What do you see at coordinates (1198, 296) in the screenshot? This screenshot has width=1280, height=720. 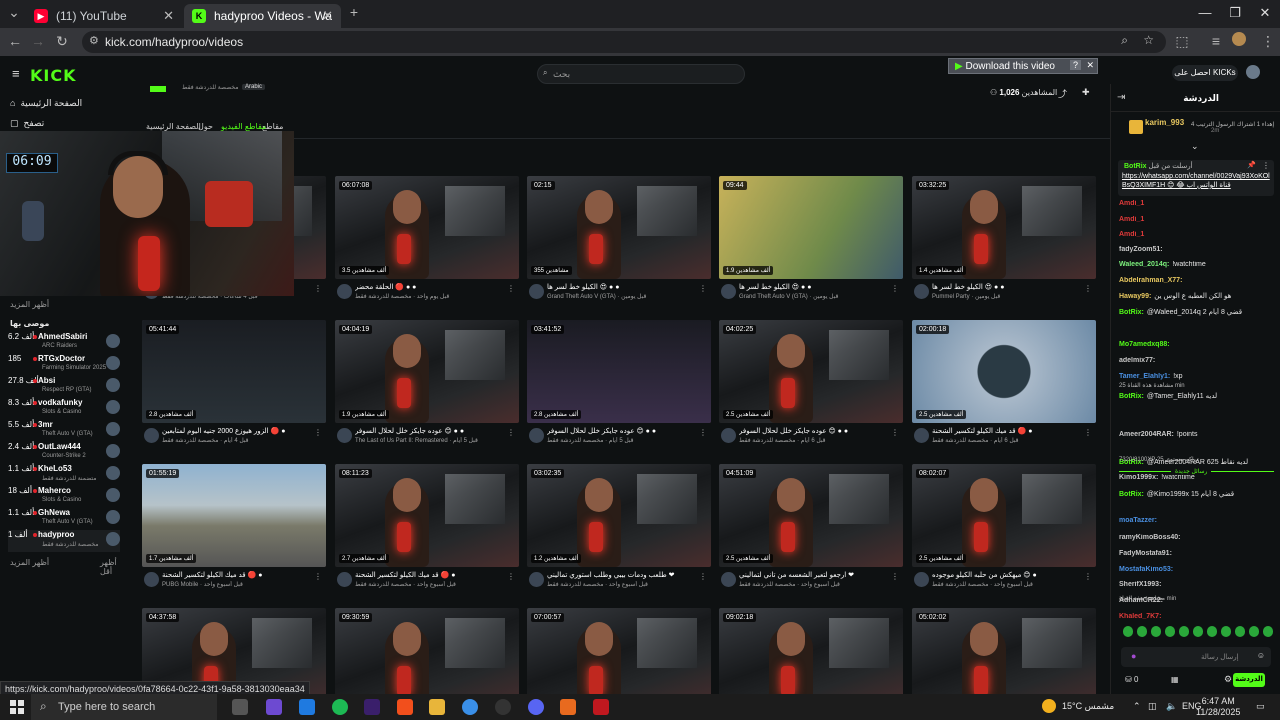 I see `chat-message: Haway99: هو الكن العطبه ع الوس ين` at bounding box center [1198, 296].